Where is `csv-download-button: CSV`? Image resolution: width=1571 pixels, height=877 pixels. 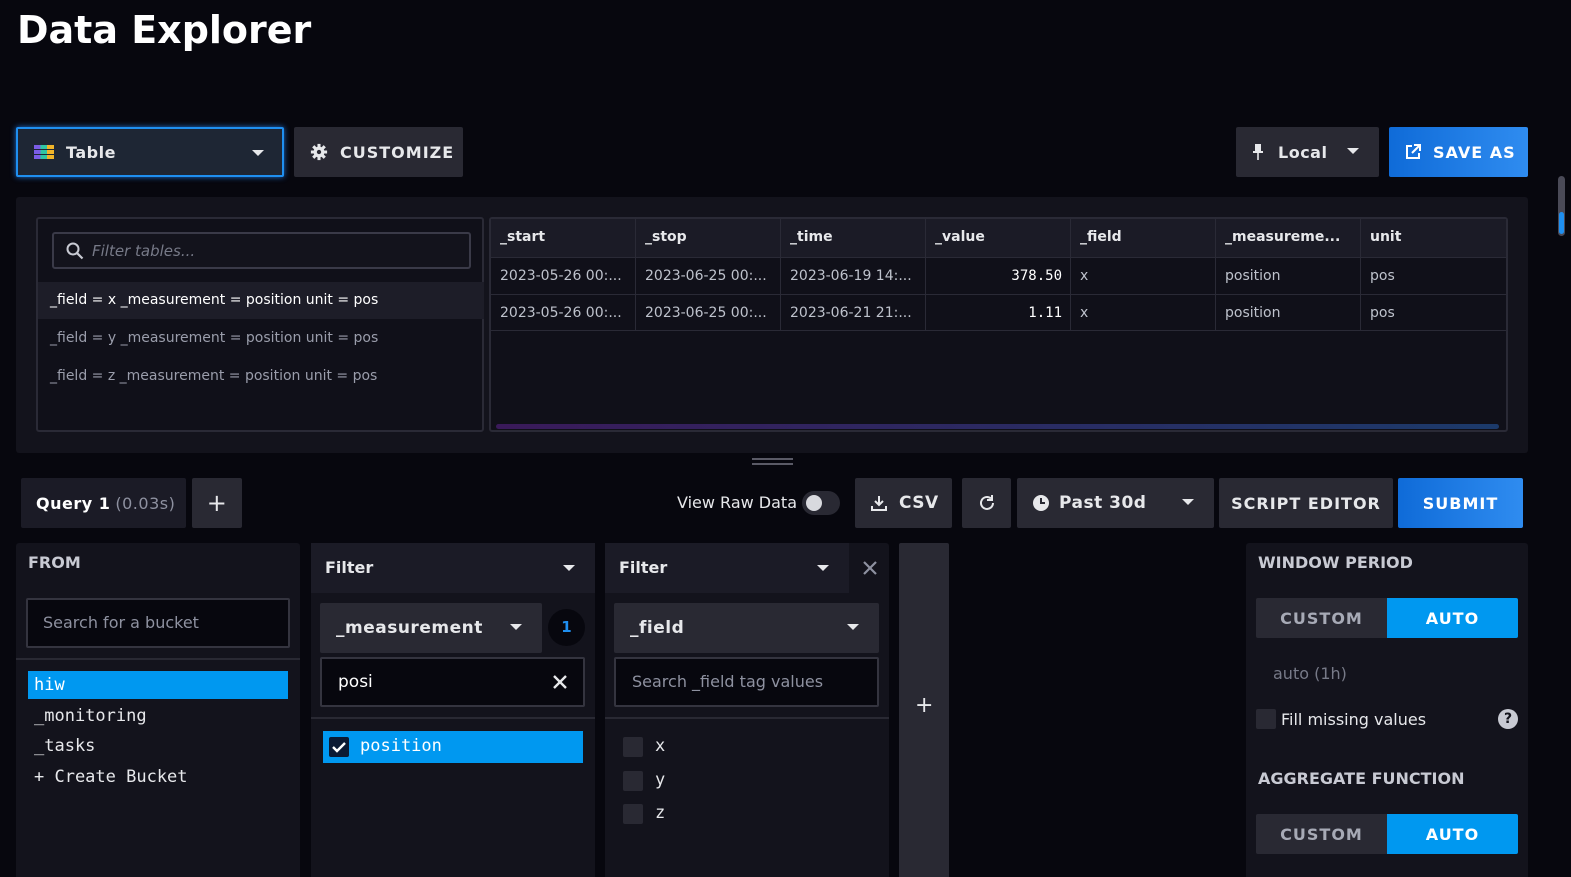 csv-download-button: CSV is located at coordinates (903, 503).